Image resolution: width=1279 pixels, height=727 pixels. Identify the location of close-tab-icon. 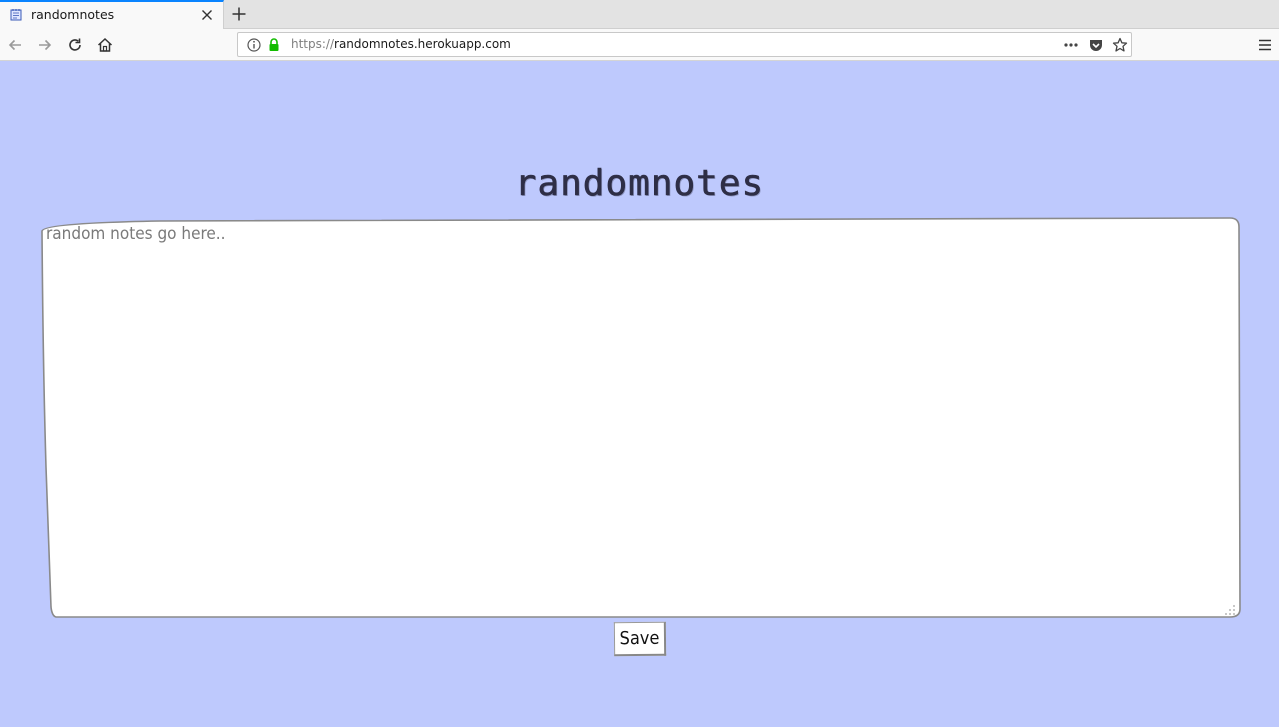
(207, 15).